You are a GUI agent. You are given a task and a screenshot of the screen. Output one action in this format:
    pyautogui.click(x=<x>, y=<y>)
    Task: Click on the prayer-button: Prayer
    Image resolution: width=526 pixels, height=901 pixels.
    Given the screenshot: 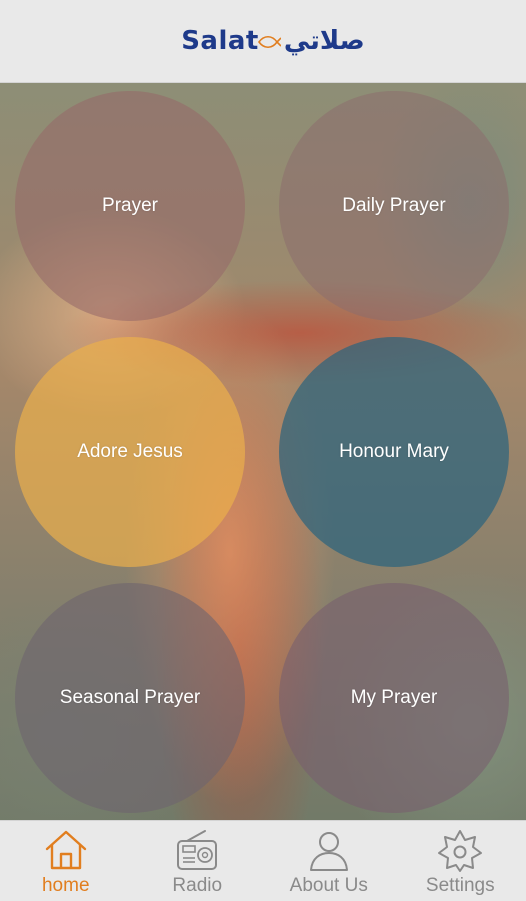 What is the action you would take?
    pyautogui.click(x=130, y=206)
    